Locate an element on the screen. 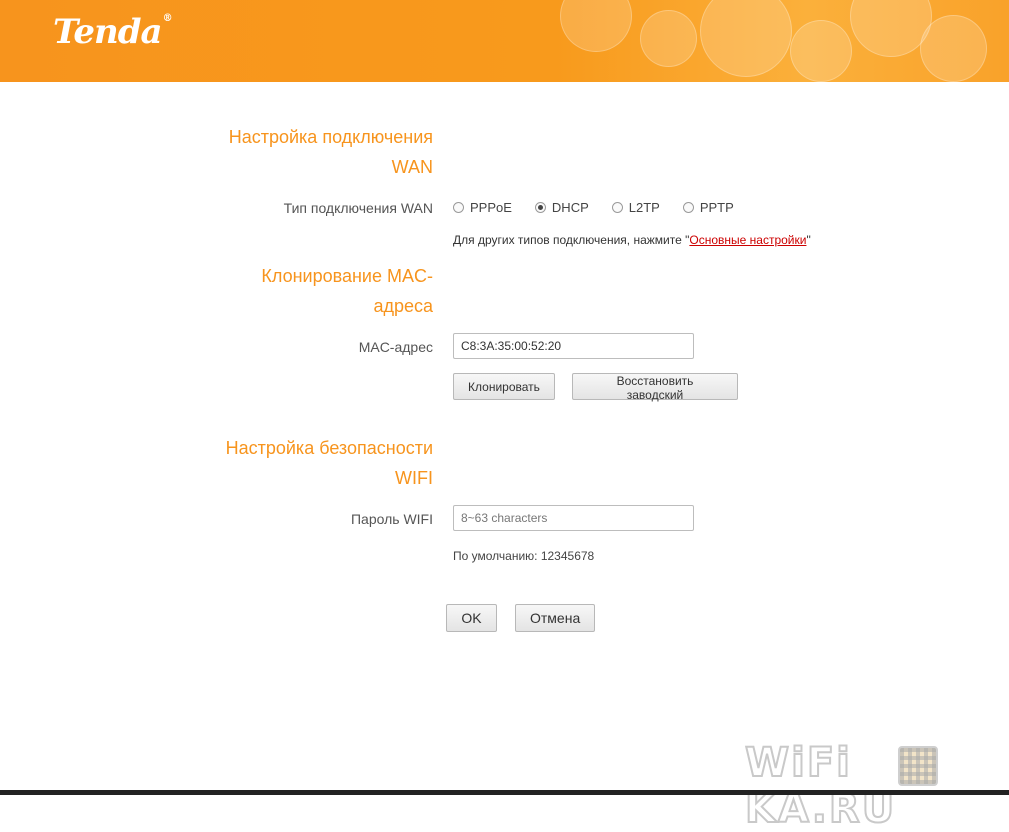  wan-section-title: Настройка подключения WAN is located at coordinates (330, 152).